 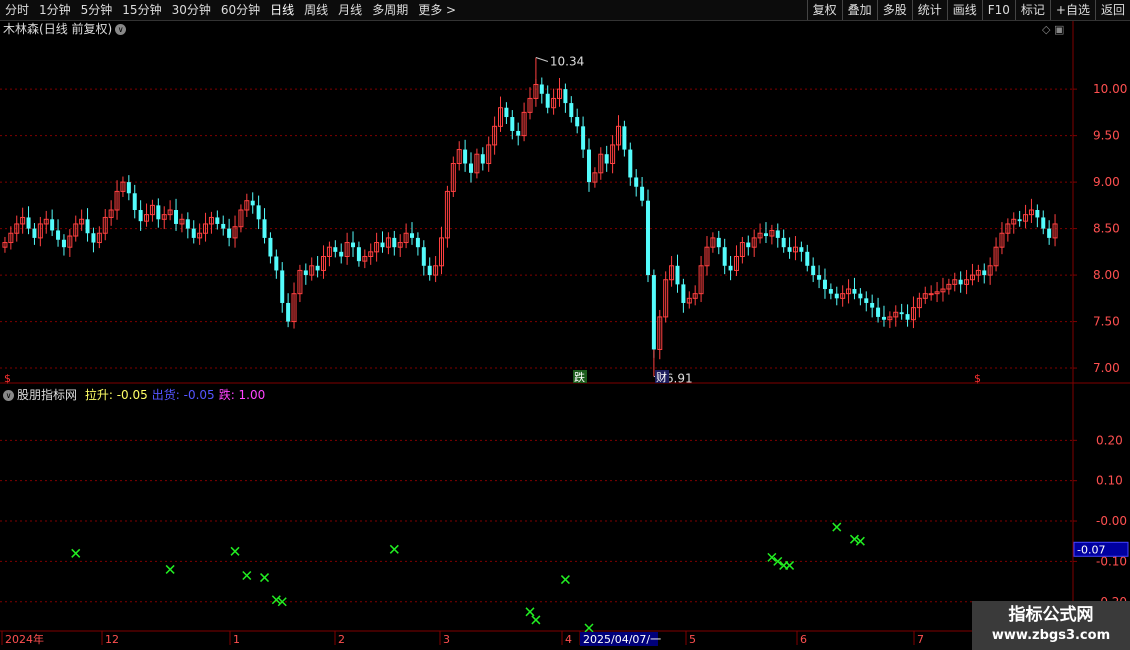 I want to click on indicator-values: 拉升: -0.05 出货: -0.05 跌: 1.00, so click(x=173, y=395).